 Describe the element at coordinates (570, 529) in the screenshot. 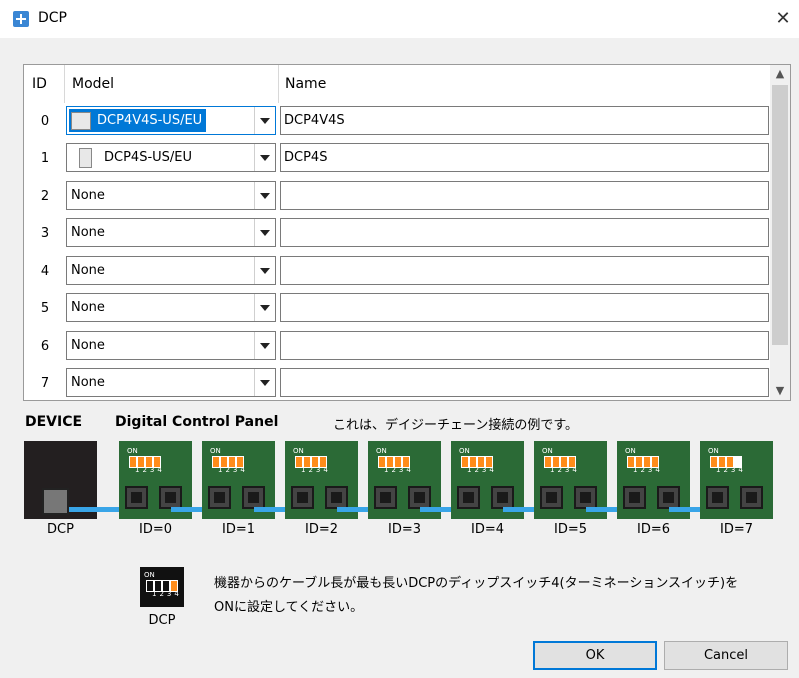

I see `panel-id-label: ID=5` at that location.